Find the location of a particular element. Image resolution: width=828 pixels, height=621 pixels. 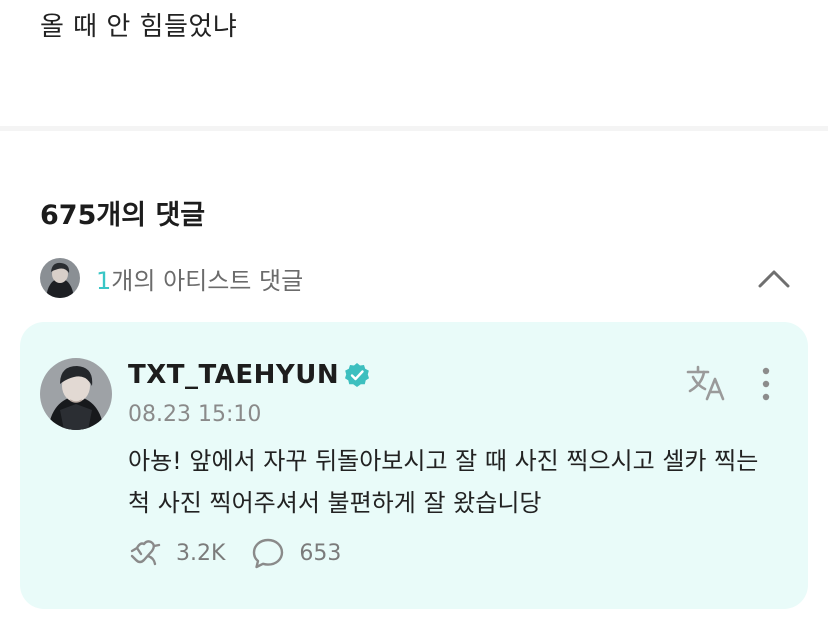

comment-actions: 3.2K 653 is located at coordinates (234, 553).